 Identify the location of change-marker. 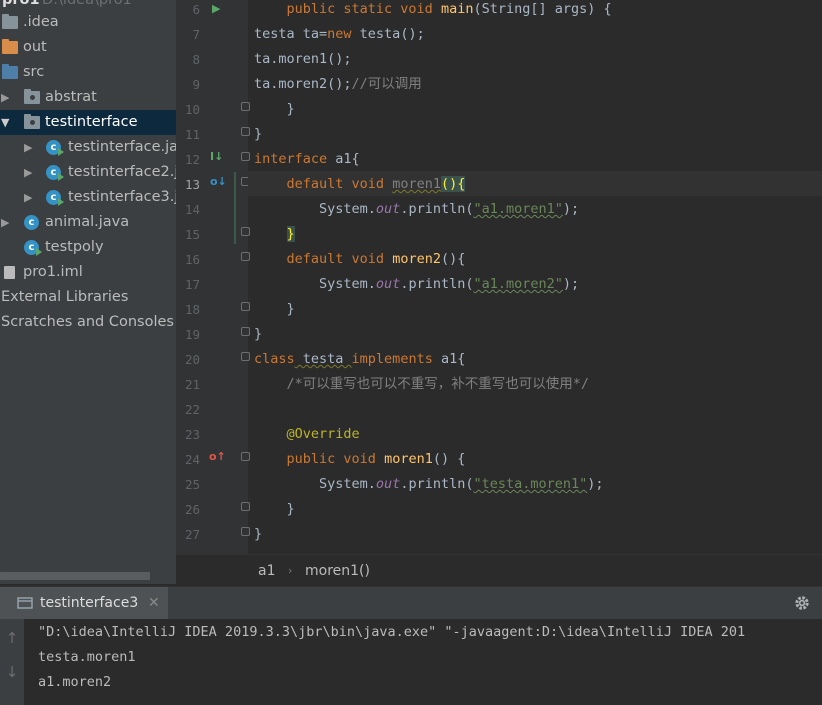
(235, 208).